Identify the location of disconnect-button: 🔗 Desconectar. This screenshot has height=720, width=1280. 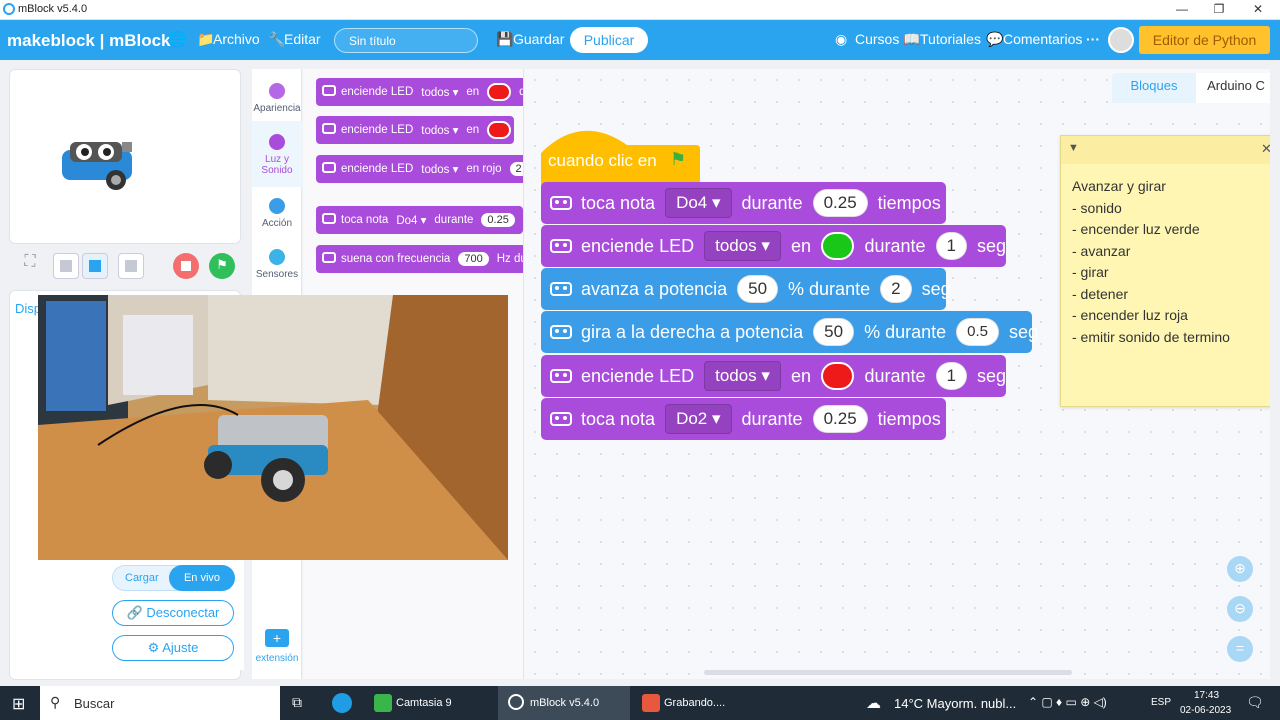
(173, 613).